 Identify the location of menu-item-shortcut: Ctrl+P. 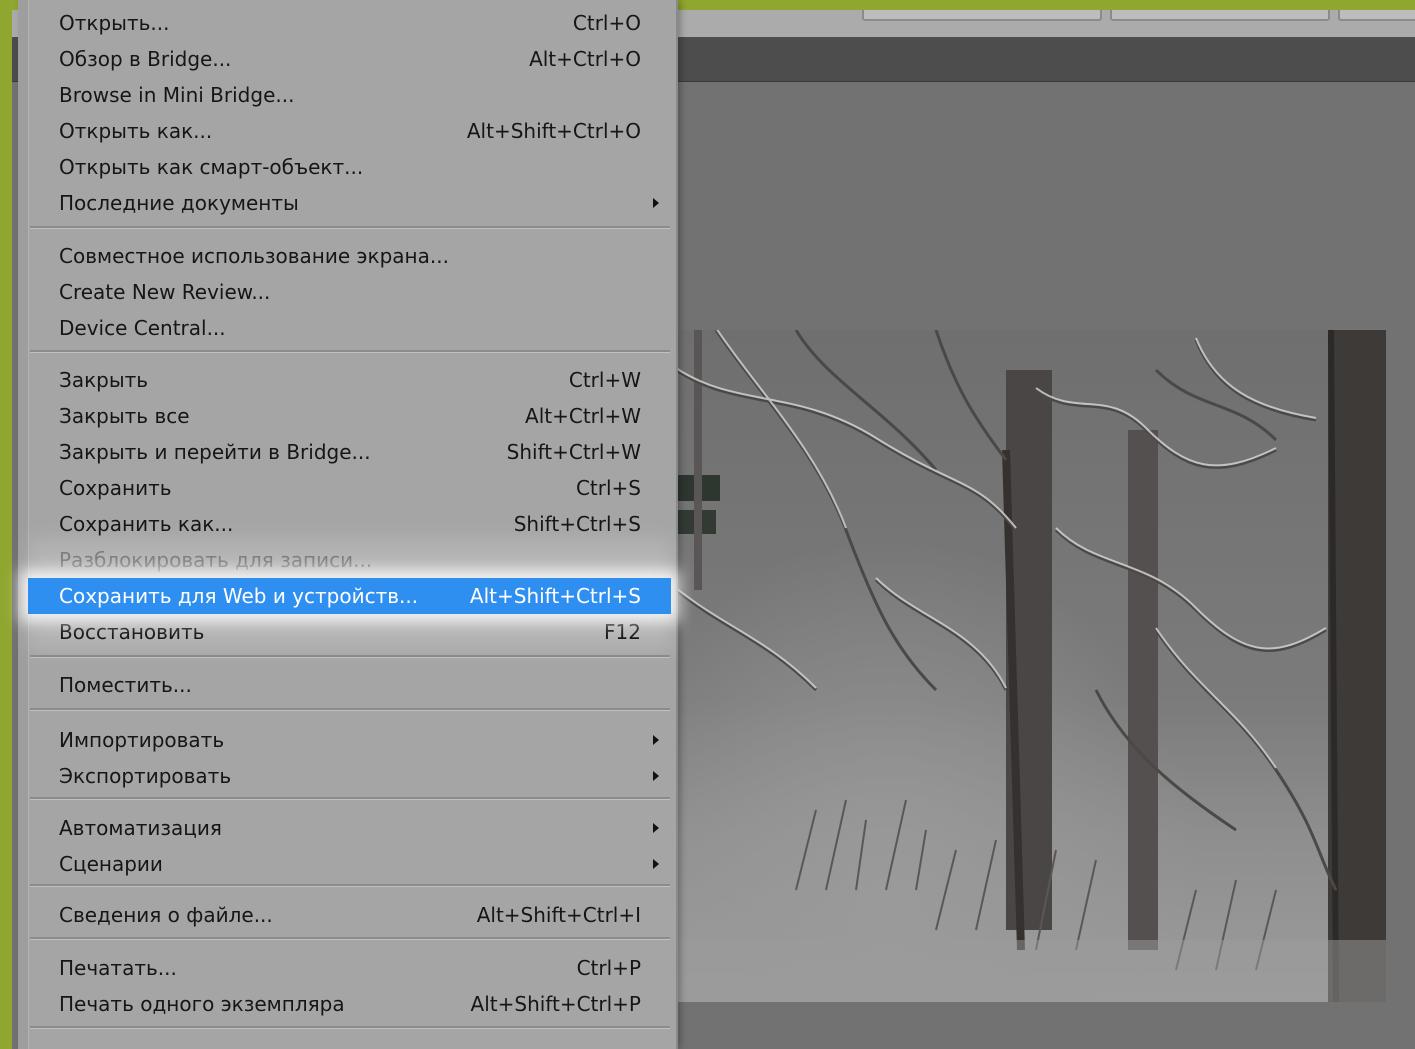
(608, 968).